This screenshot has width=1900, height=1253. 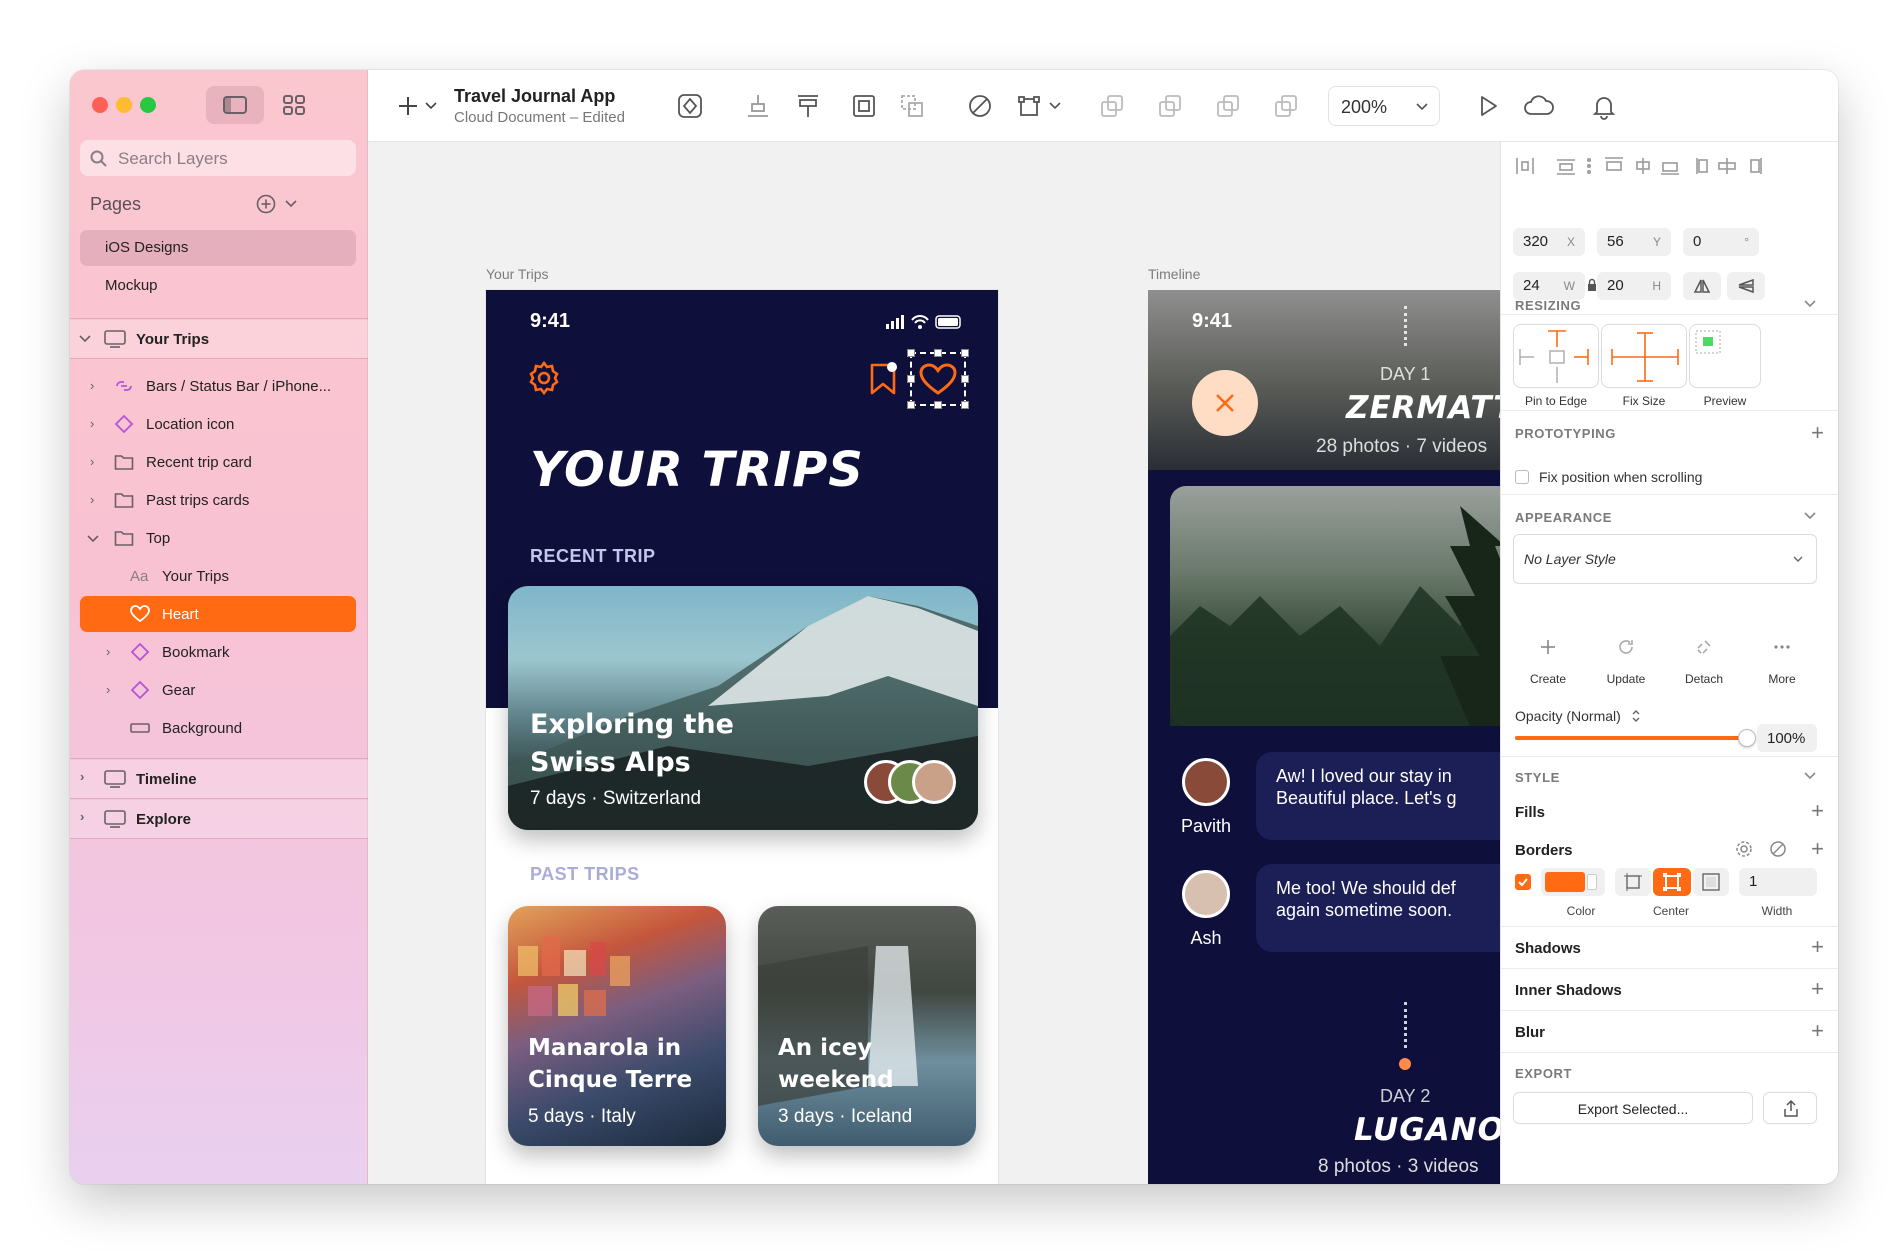 What do you see at coordinates (1817, 947) in the screenshot?
I see `add-shadow-icon: +` at bounding box center [1817, 947].